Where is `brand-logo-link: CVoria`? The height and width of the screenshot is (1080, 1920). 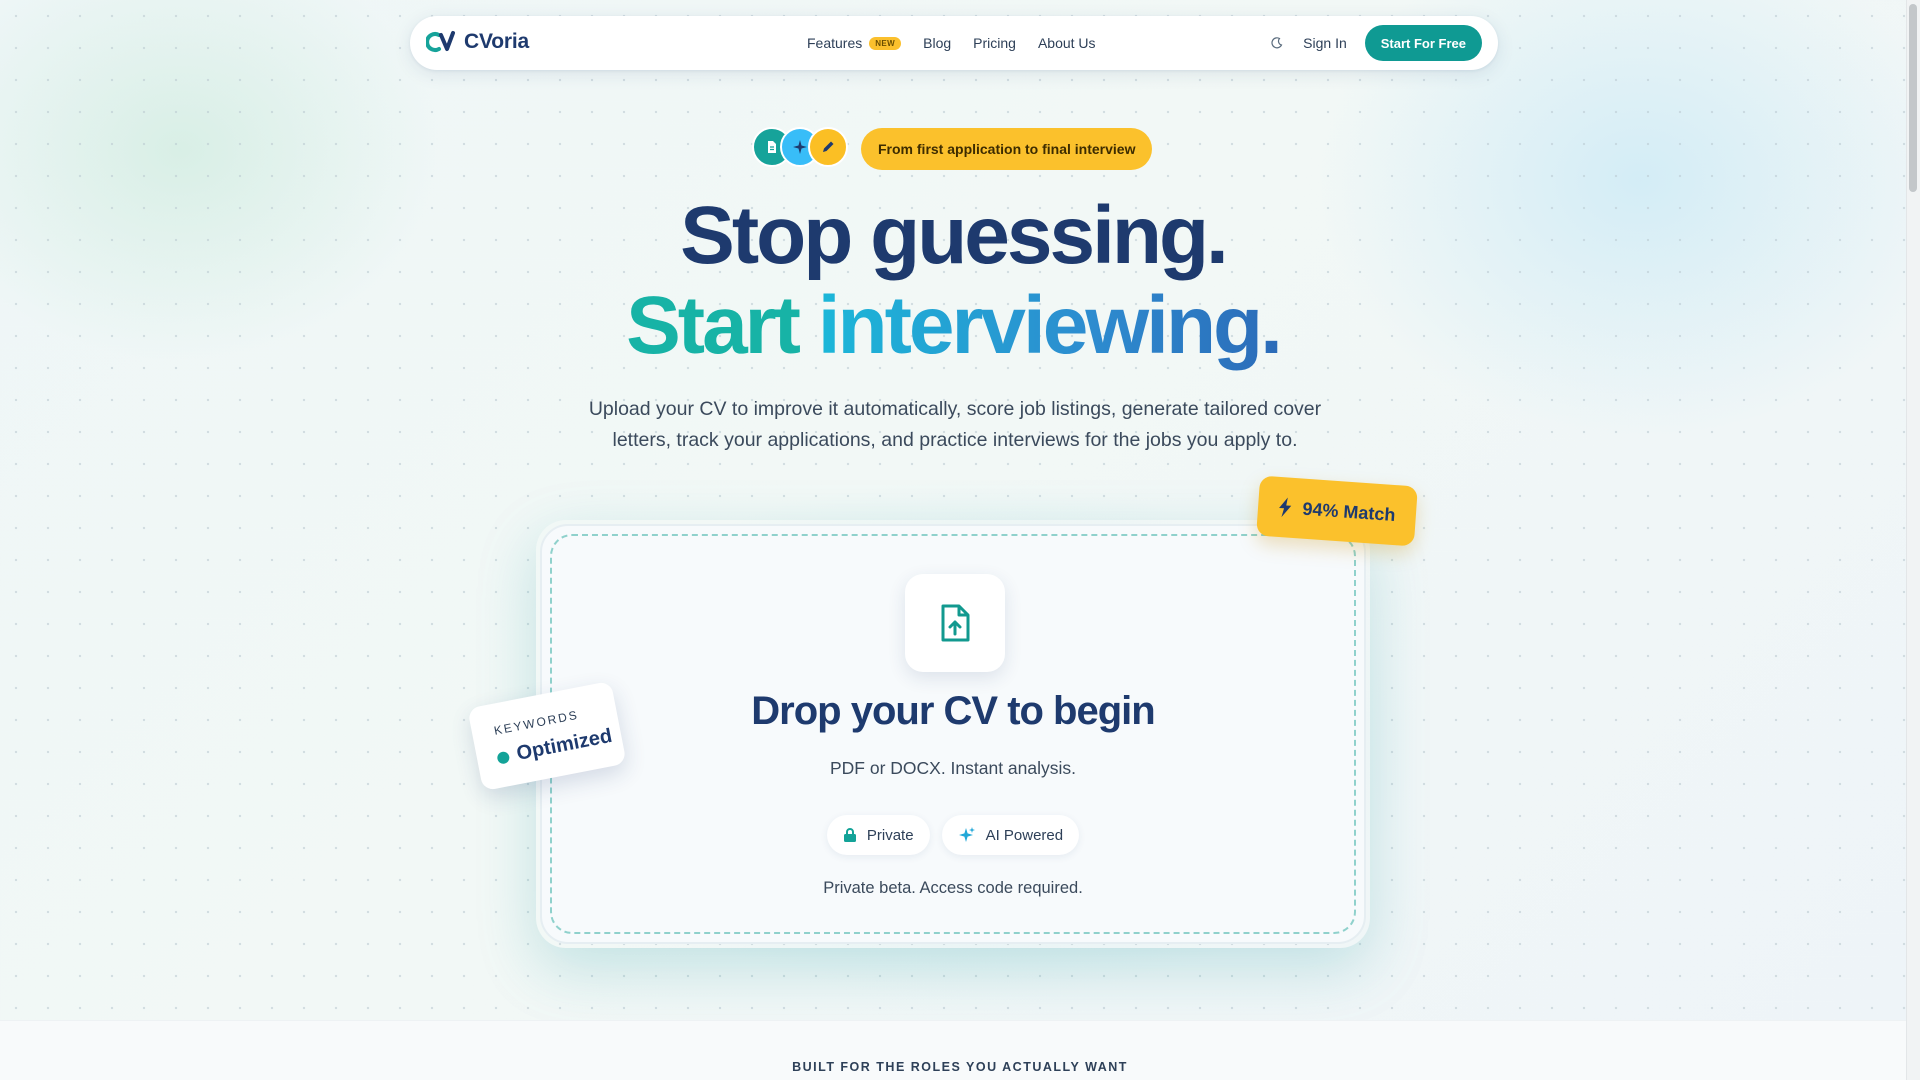
brand-logo-link: CVoria is located at coordinates (477, 42).